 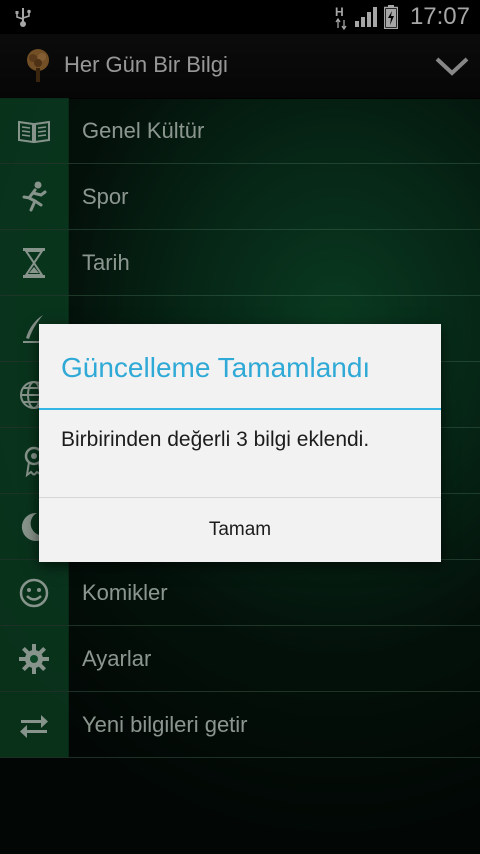 I want to click on dialog-title: Güncelleme Tamamlandı, so click(x=216, y=367).